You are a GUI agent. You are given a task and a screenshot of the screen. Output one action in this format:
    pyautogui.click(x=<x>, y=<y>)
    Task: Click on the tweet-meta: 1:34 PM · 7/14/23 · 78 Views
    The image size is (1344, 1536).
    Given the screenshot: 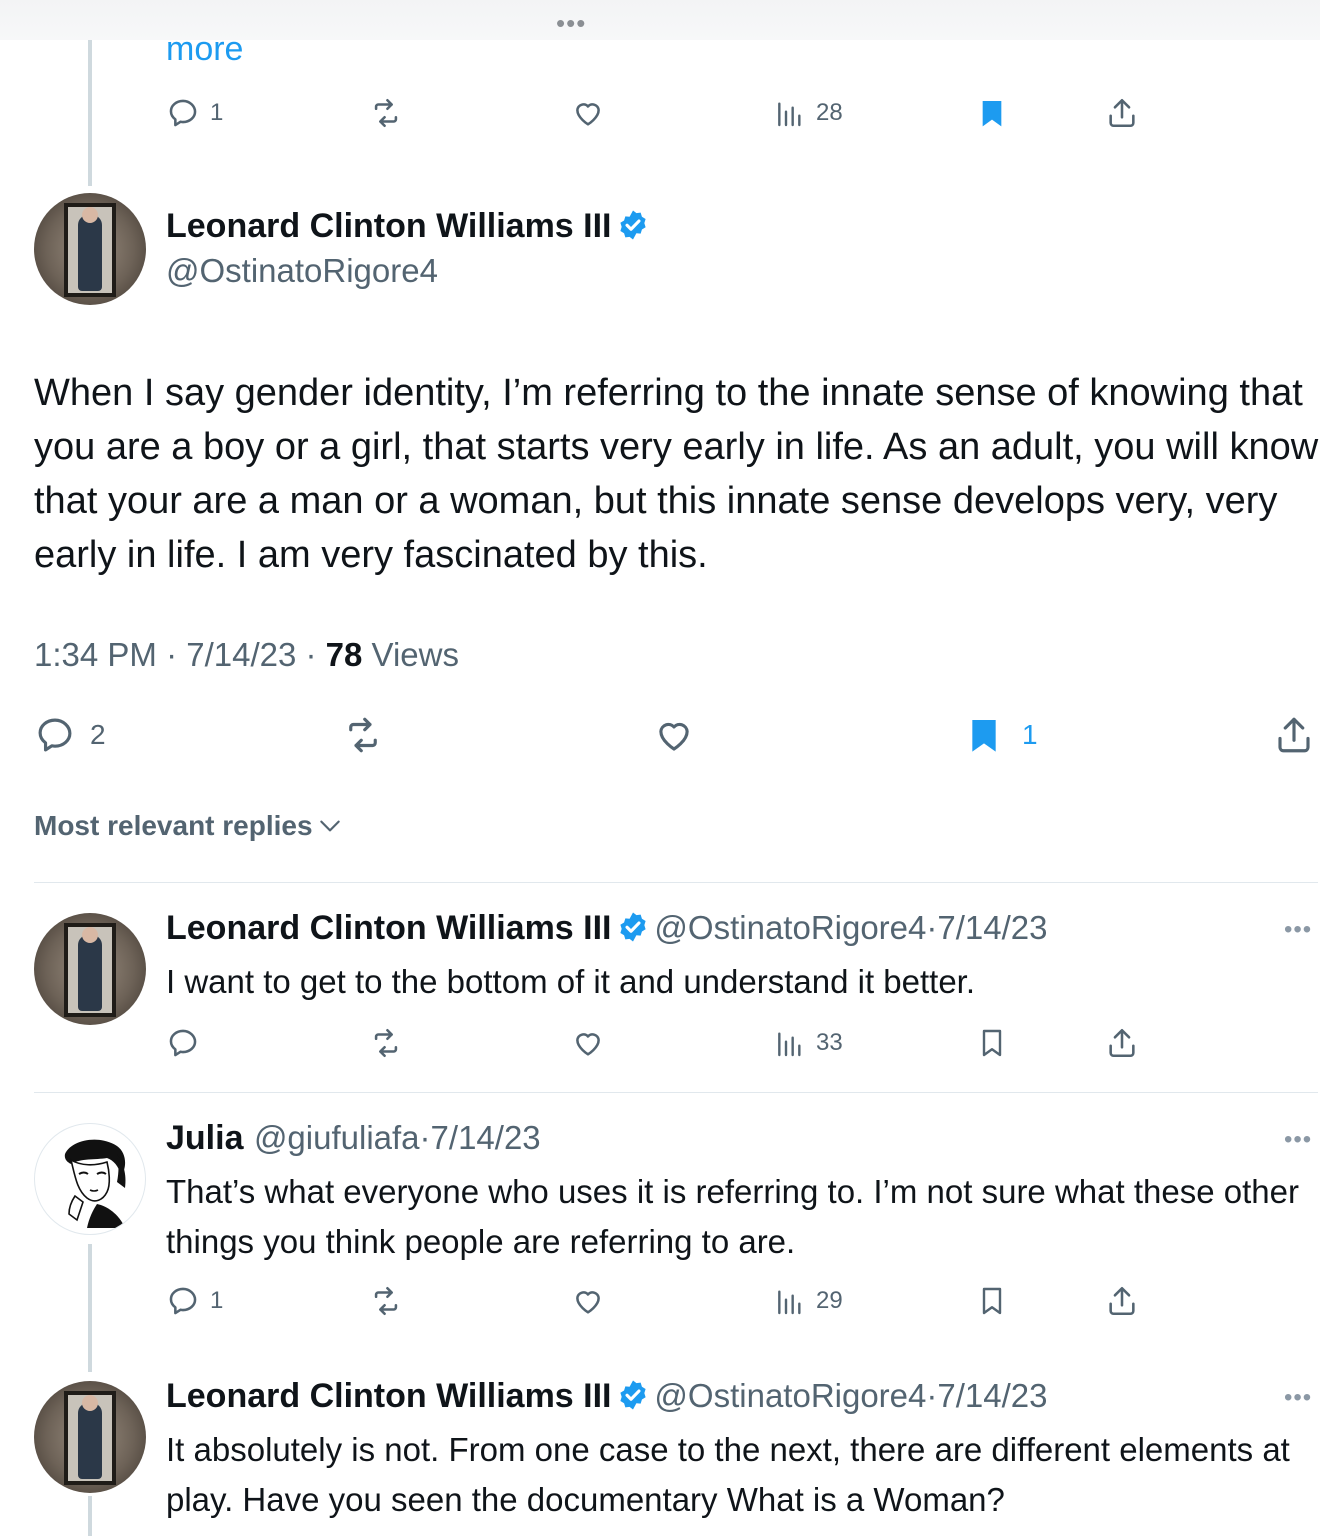 What is the action you would take?
    pyautogui.click(x=246, y=655)
    